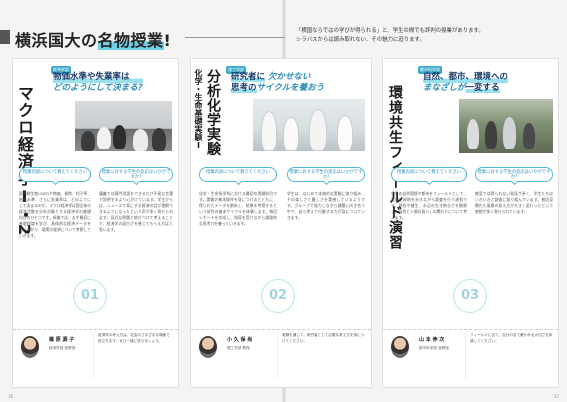 This screenshot has height=402, width=567. I want to click on professor-message: 実験を通して、研究者として必要な考え方を身につけてください。, so click(321, 356).